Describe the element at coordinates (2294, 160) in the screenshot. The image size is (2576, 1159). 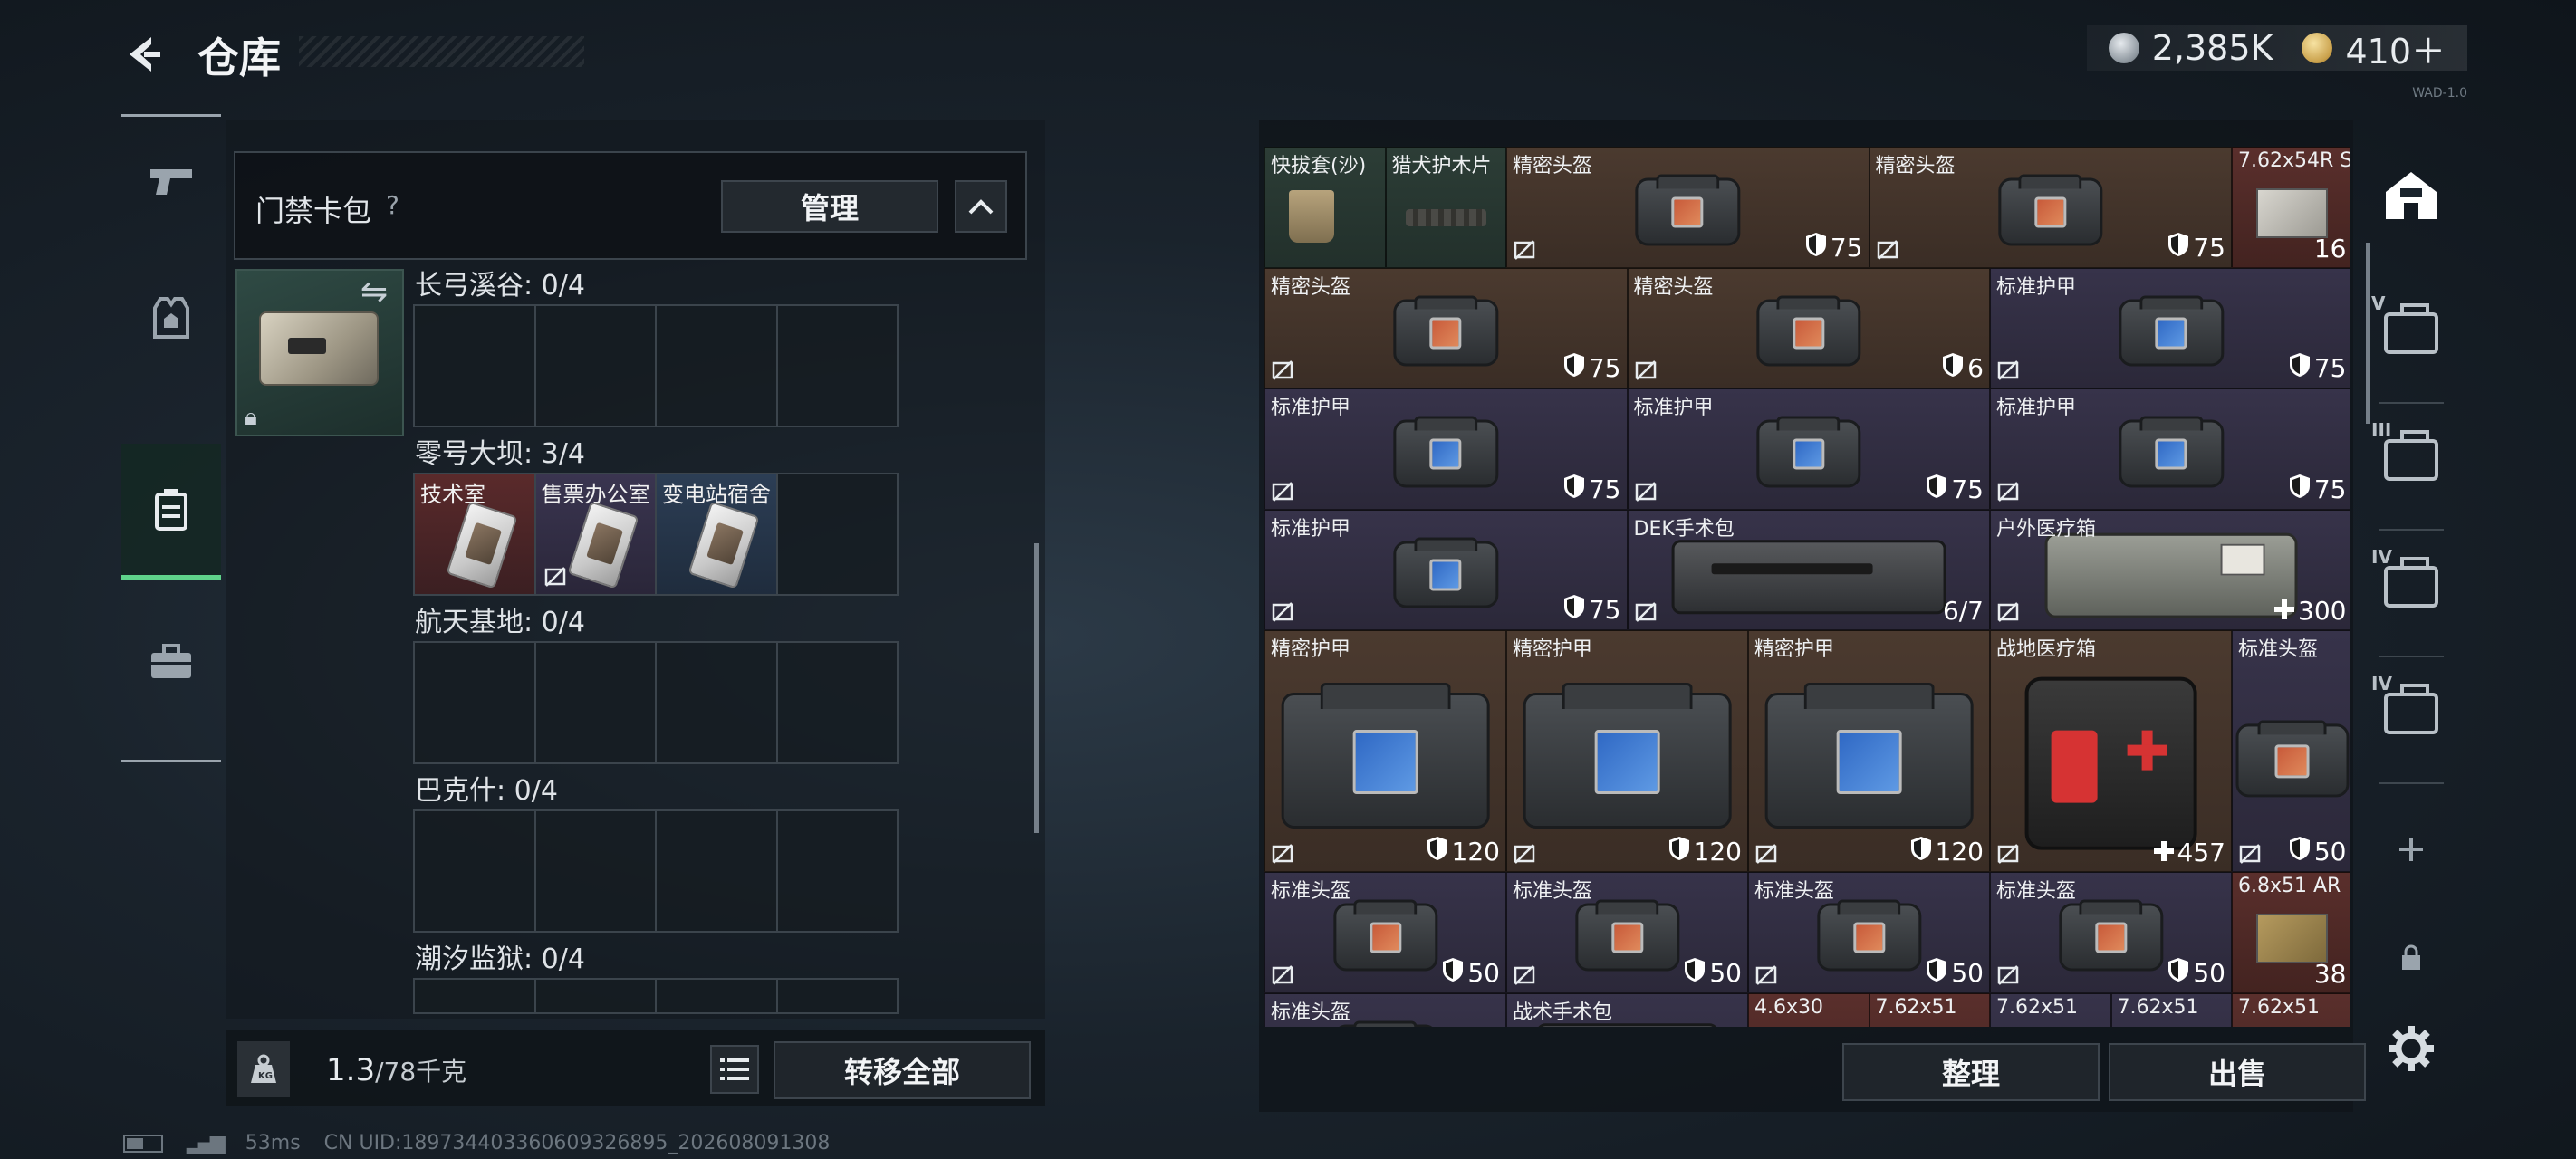
I see `item-name: 7.62x54R SNB` at that location.